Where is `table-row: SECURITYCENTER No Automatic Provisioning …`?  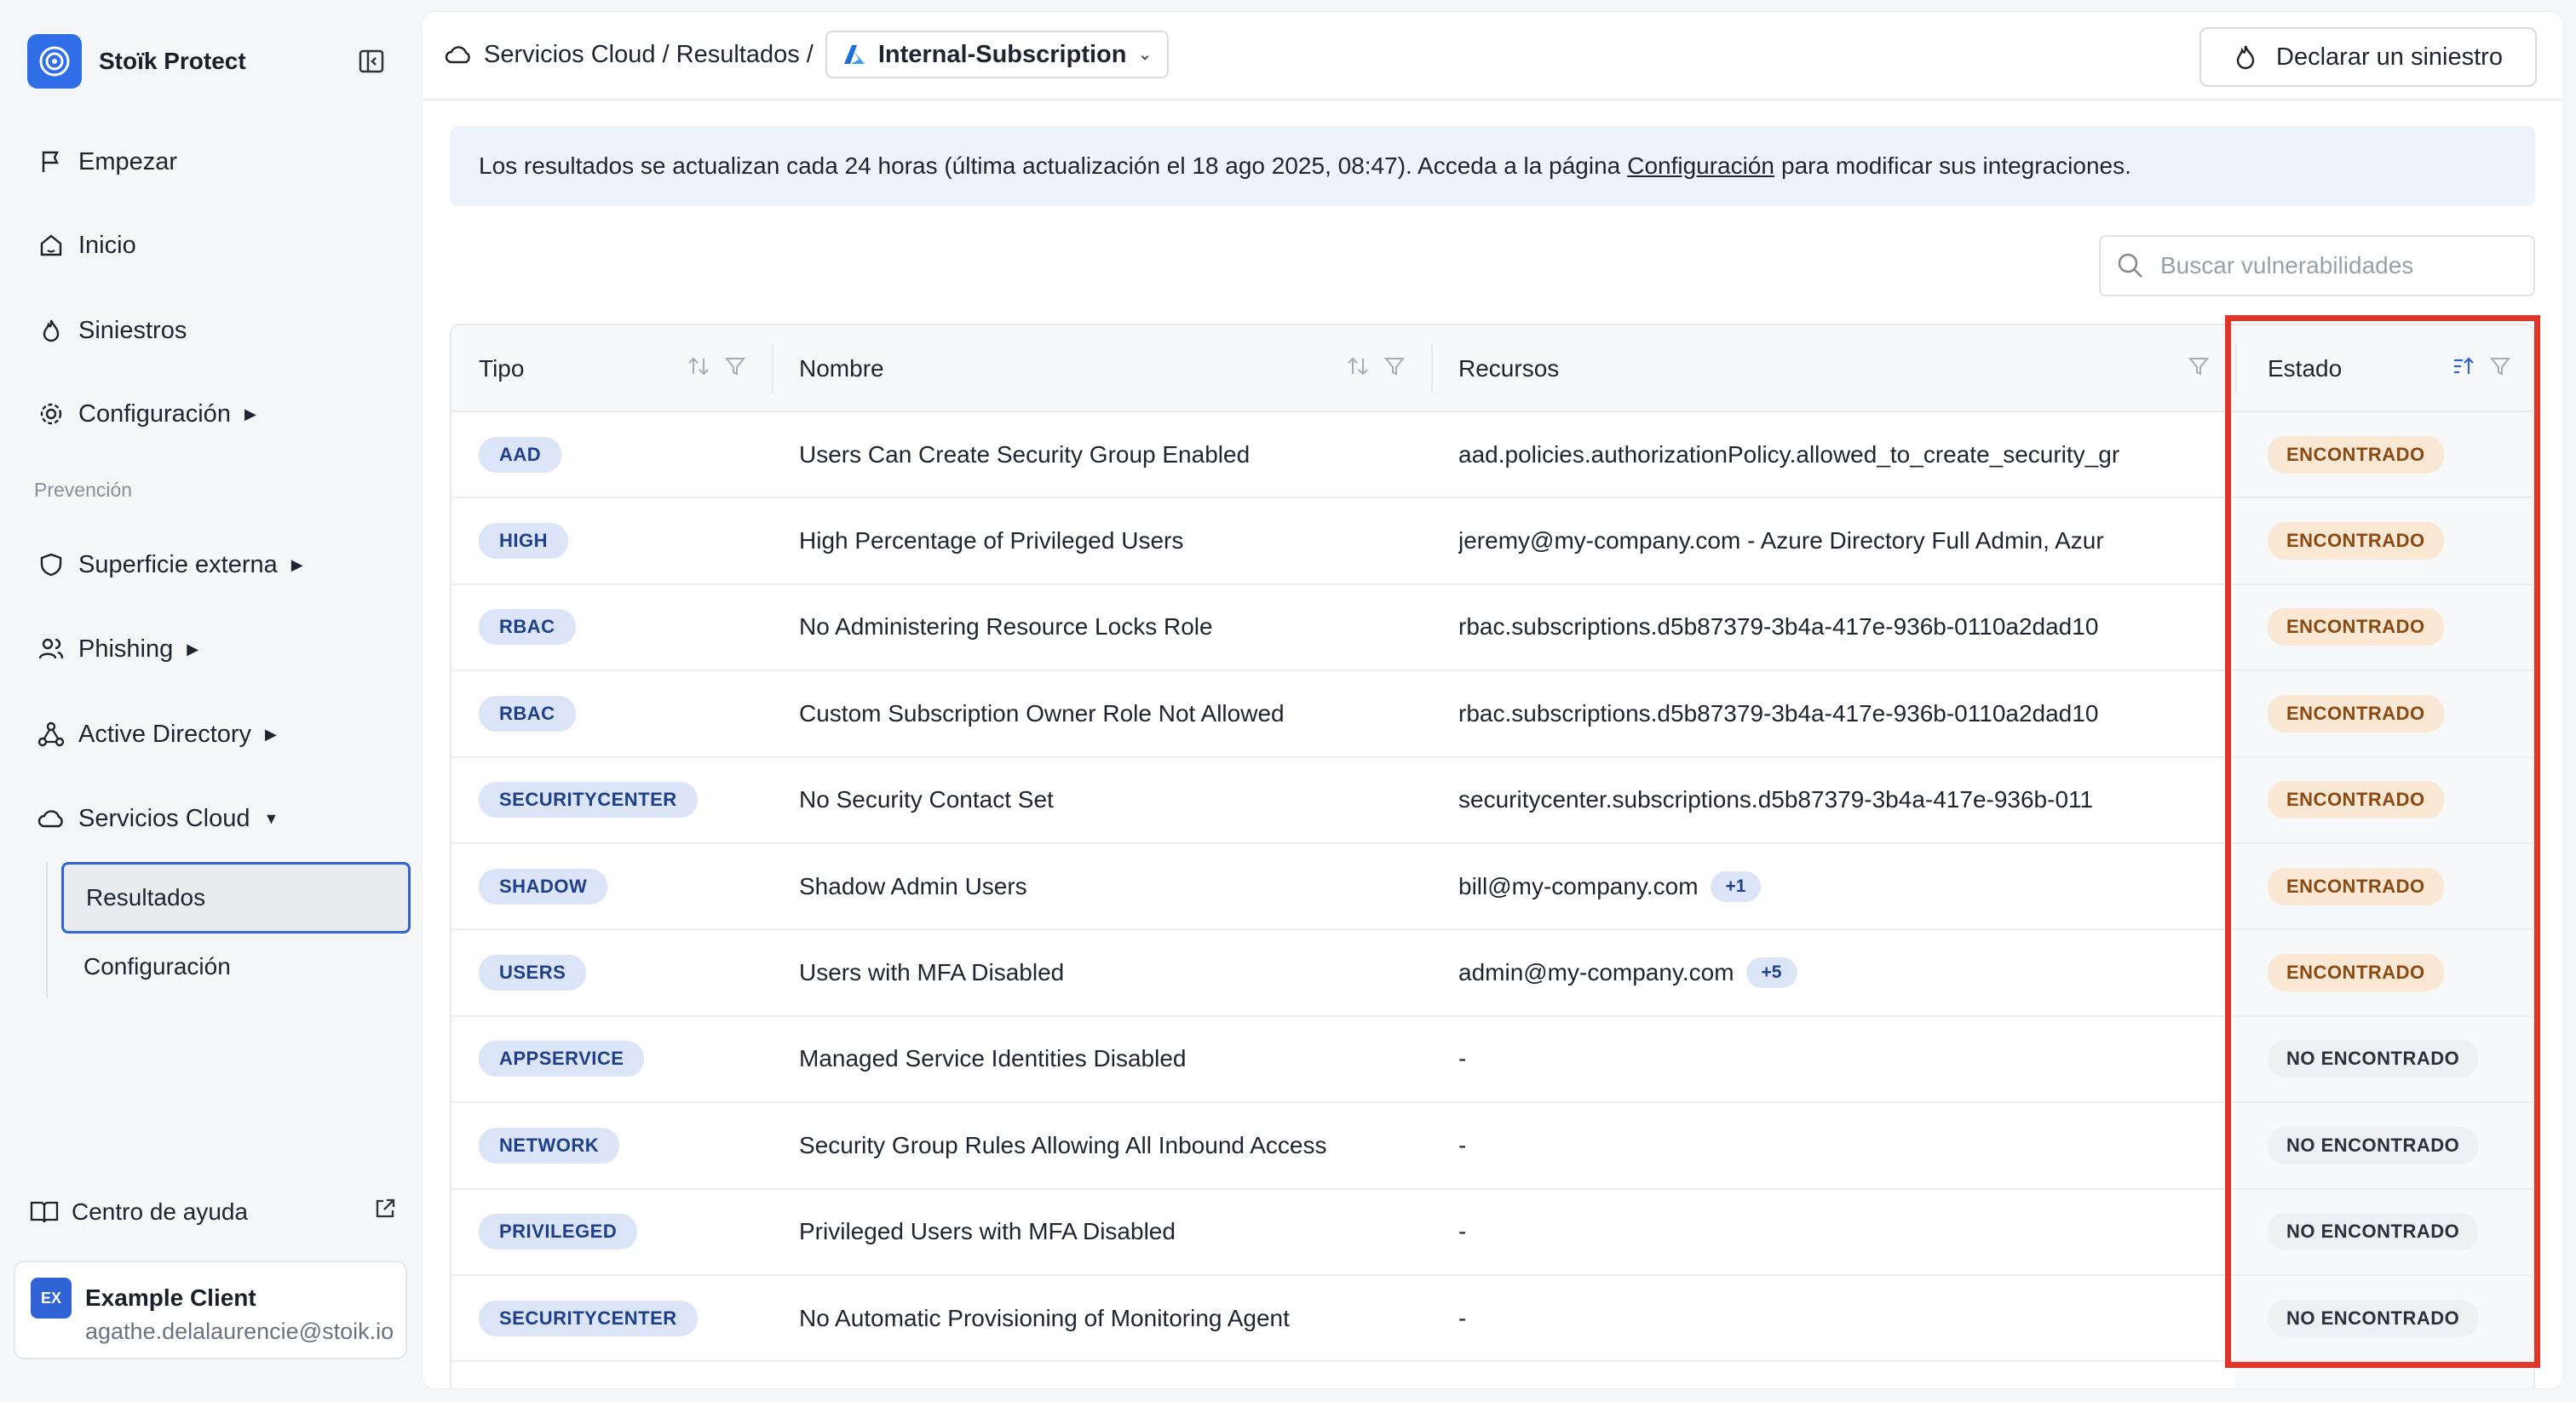 table-row: SECURITYCENTER No Automatic Provisioning … is located at coordinates (1492, 1319).